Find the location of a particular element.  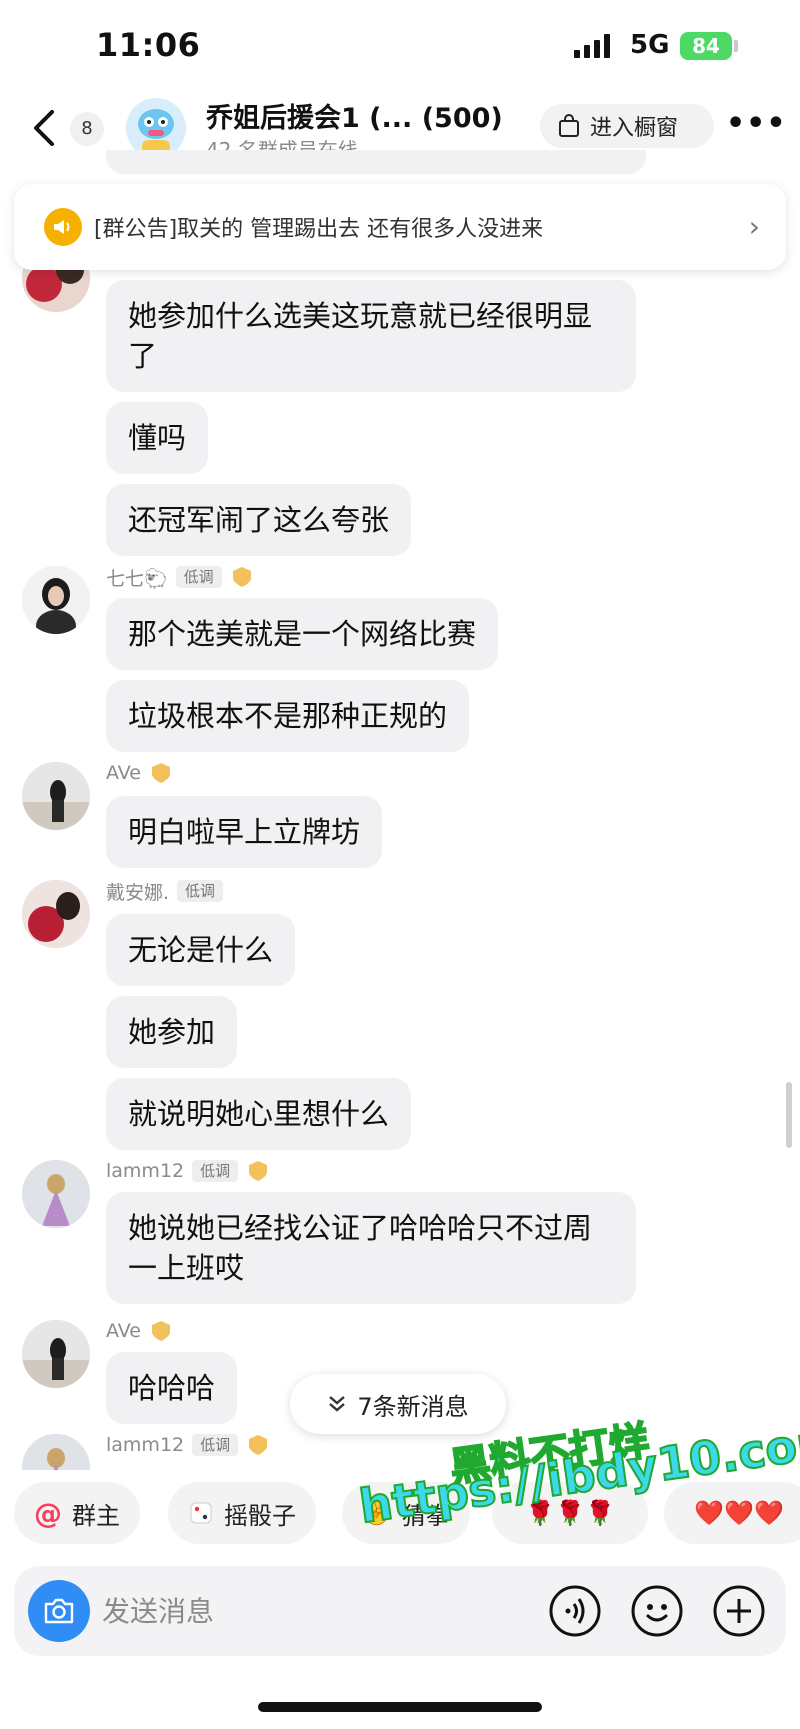

unread-count-badge: 8 is located at coordinates (87, 129).